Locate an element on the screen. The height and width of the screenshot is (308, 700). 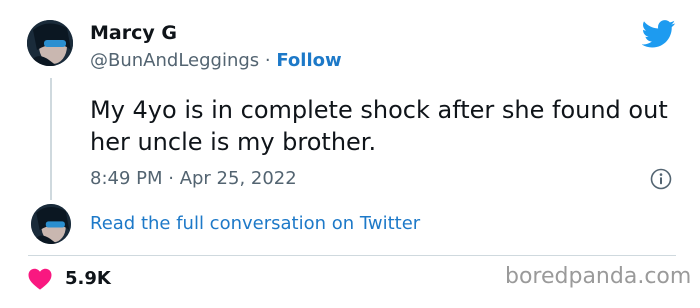
handle-row: @BunAndLeggings · Follow is located at coordinates (216, 60).